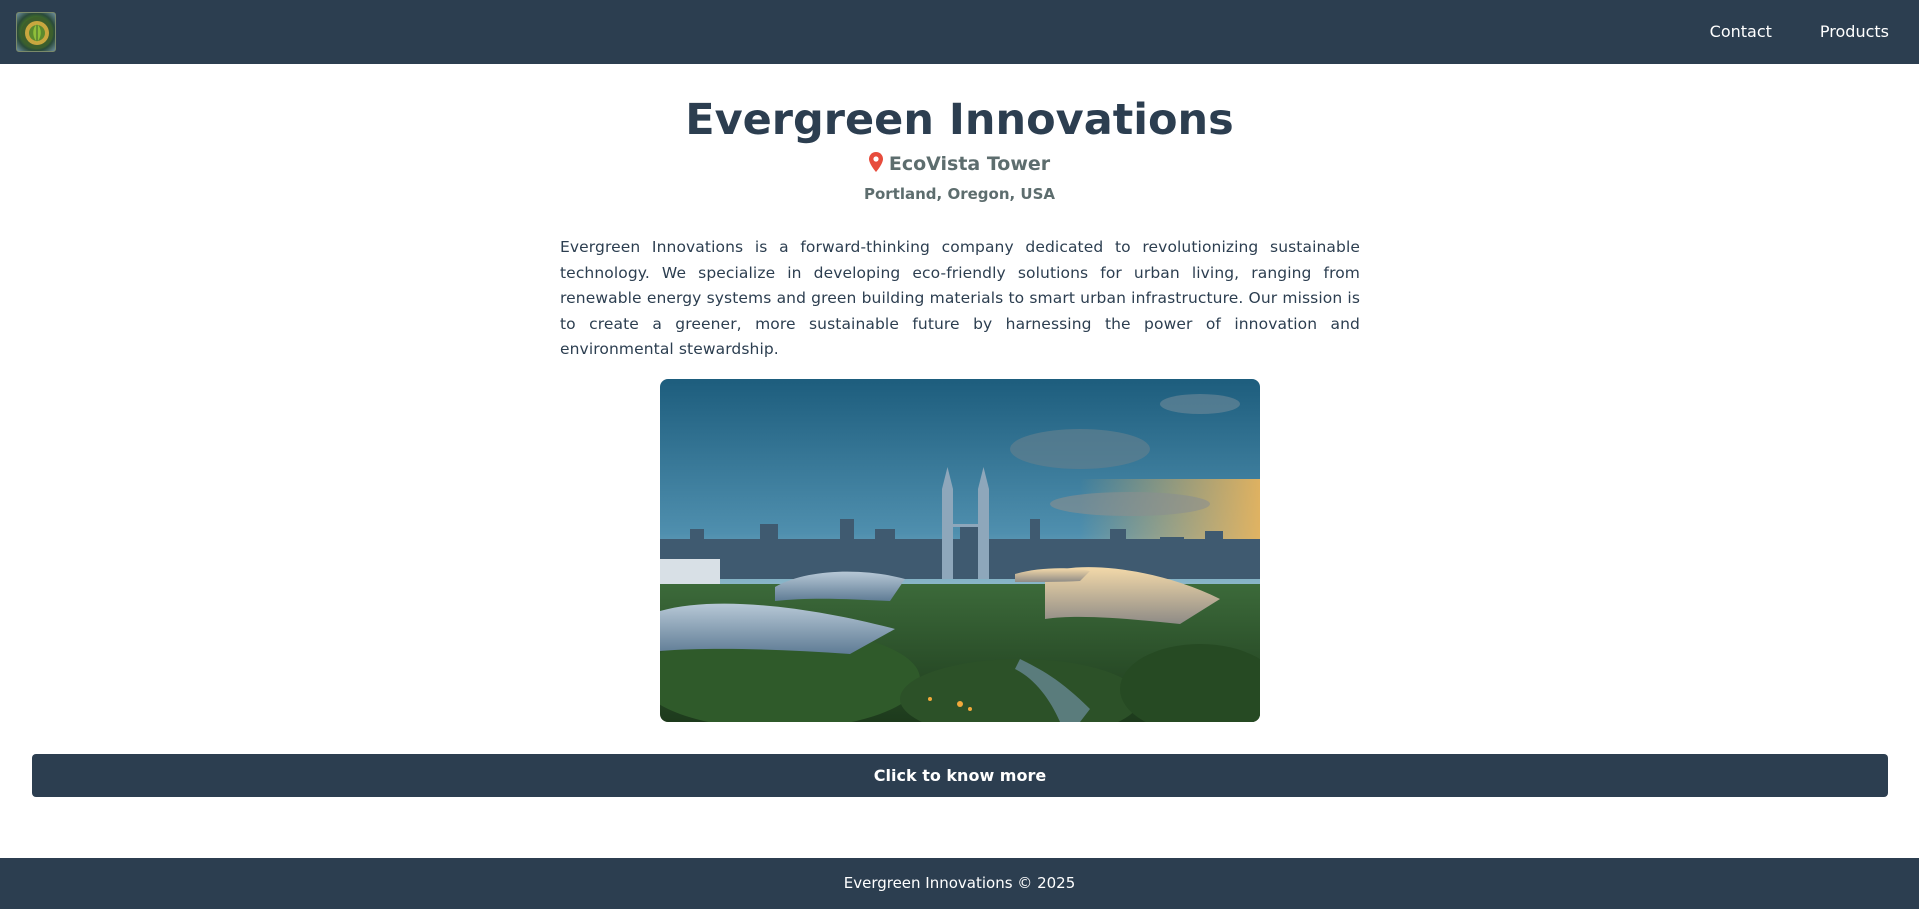  Describe the element at coordinates (959, 120) in the screenshot. I see `page-title: Evergreen Innovations` at that location.